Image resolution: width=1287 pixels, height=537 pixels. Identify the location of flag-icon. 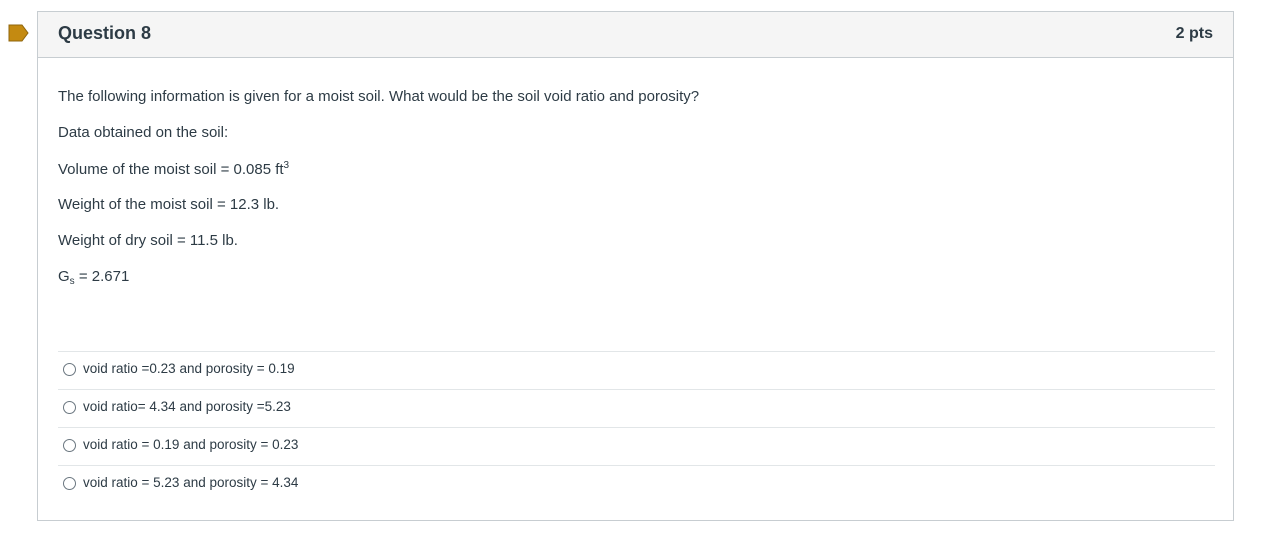
(18, 33).